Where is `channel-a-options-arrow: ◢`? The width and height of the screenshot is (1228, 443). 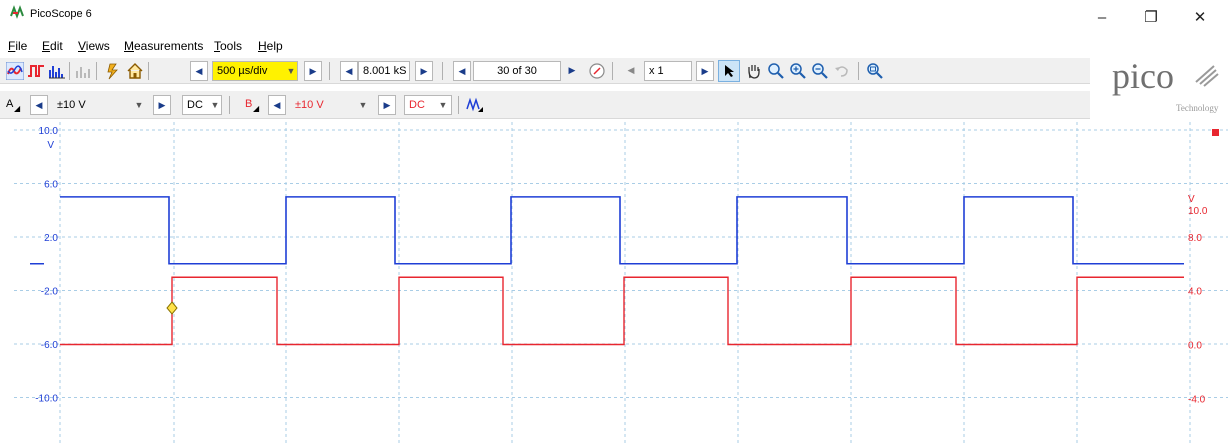
channel-a-options-arrow: ◢ is located at coordinates (17, 108).